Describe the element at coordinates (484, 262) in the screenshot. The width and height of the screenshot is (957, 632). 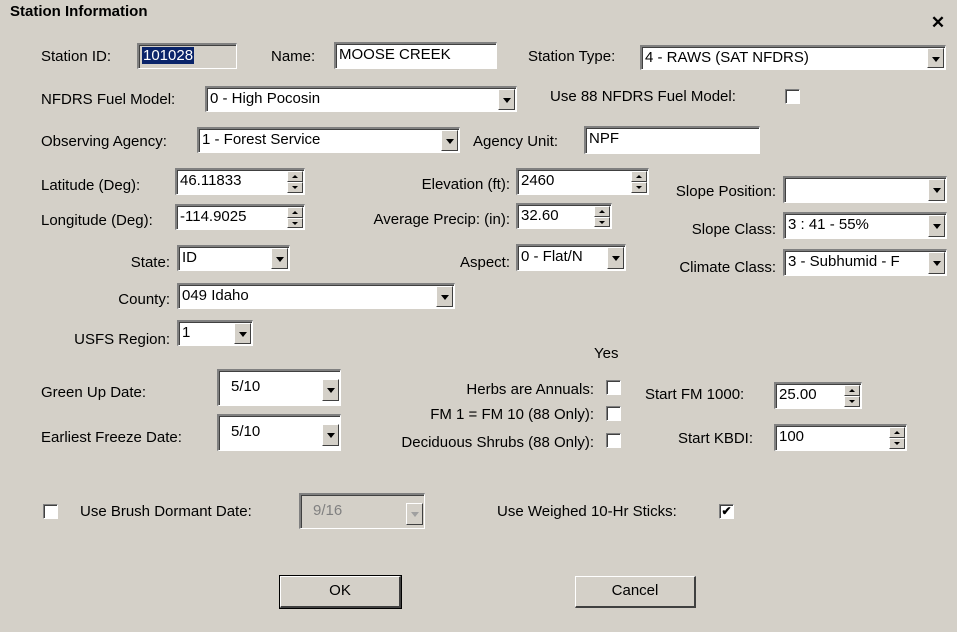
I see `aspect-label: Aspect:` at that location.